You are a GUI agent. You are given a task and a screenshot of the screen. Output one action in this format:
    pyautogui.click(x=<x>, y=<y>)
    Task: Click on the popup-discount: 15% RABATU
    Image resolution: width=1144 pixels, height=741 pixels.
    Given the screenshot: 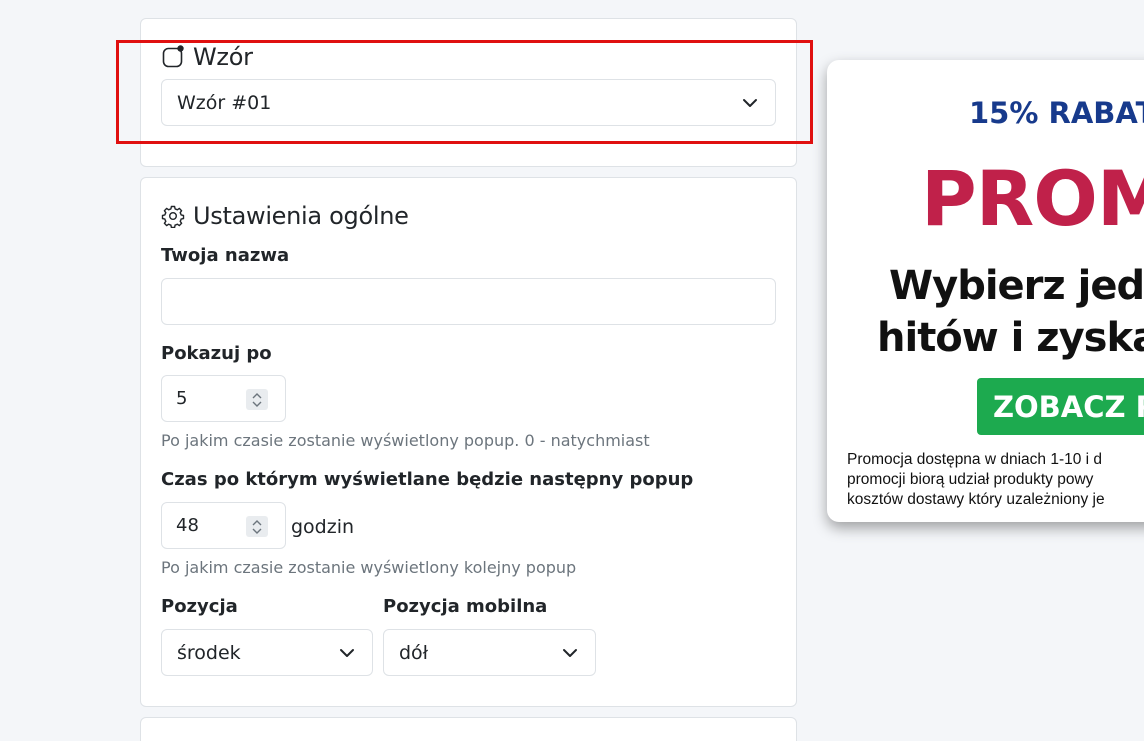 What is the action you would take?
    pyautogui.click(x=1056, y=113)
    